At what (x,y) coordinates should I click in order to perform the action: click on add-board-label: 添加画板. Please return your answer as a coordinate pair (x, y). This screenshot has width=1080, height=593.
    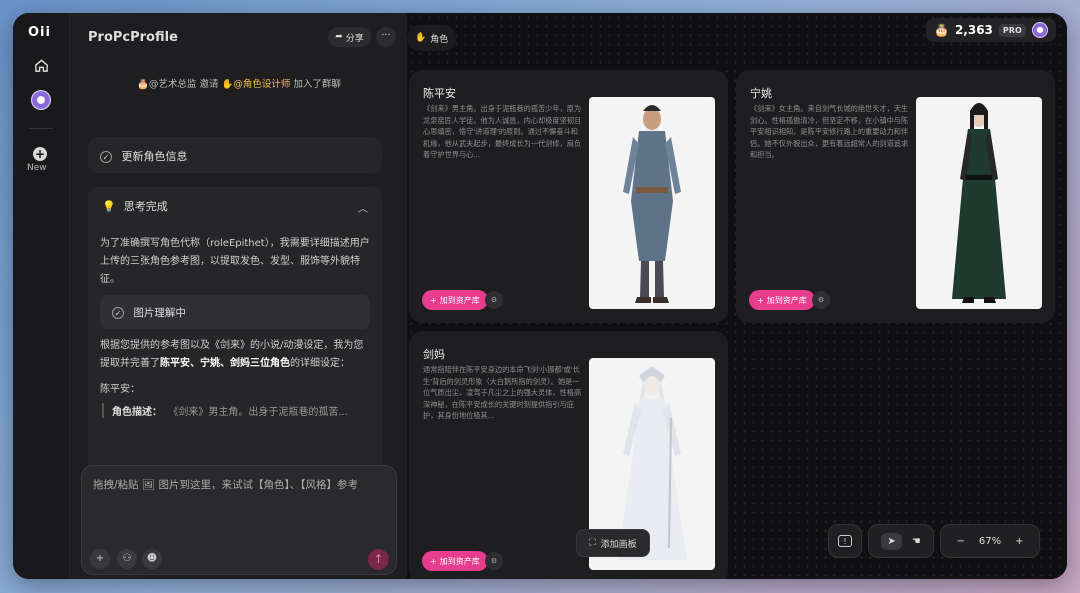
    Looking at the image, I should click on (618, 544).